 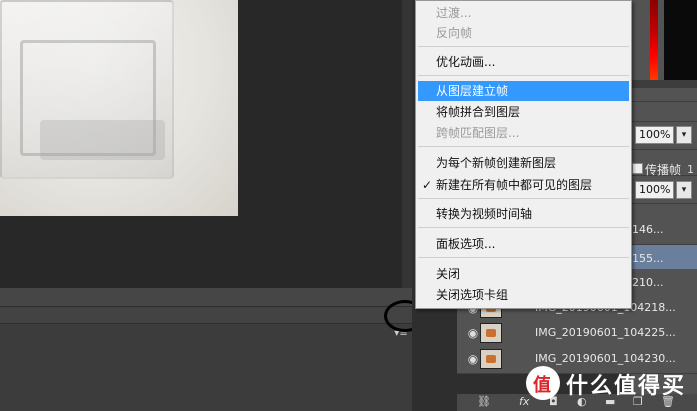 I want to click on color-panel-footer, so click(x=664, y=84).